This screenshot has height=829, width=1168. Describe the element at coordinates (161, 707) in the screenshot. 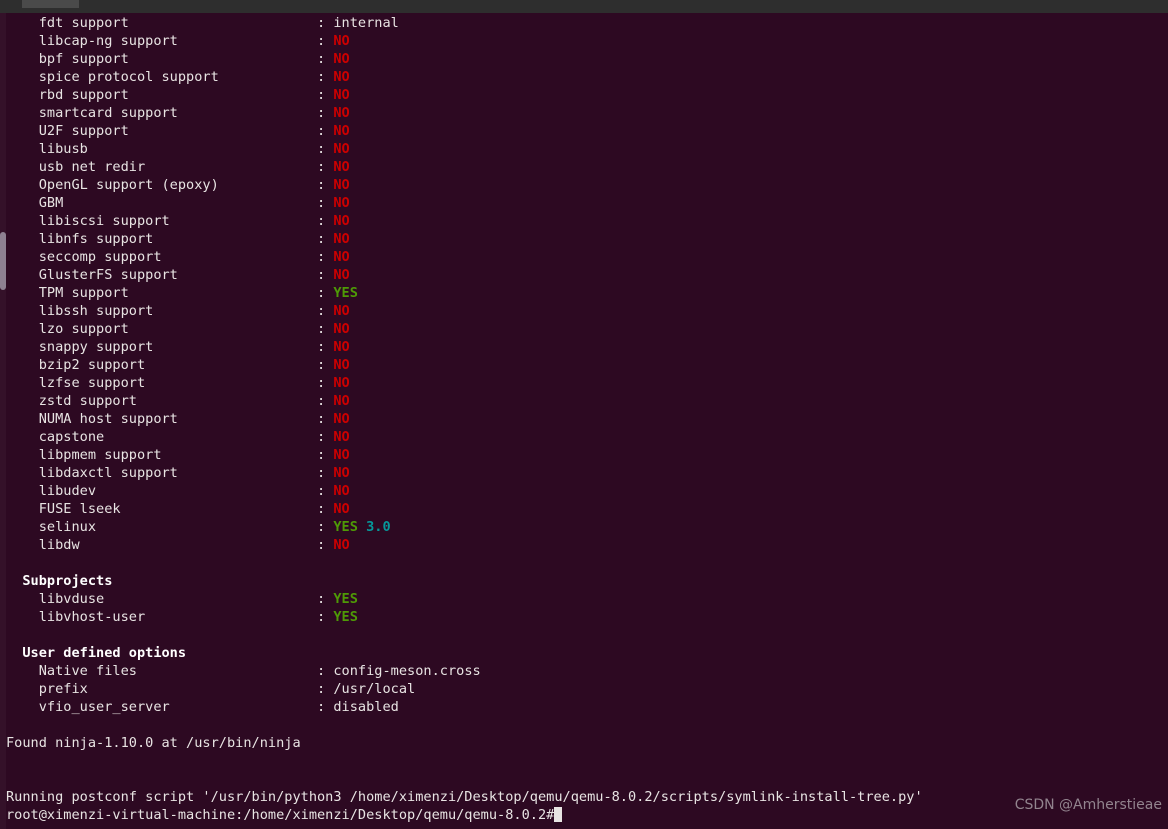

I see `row-label: vfio_user_server` at that location.